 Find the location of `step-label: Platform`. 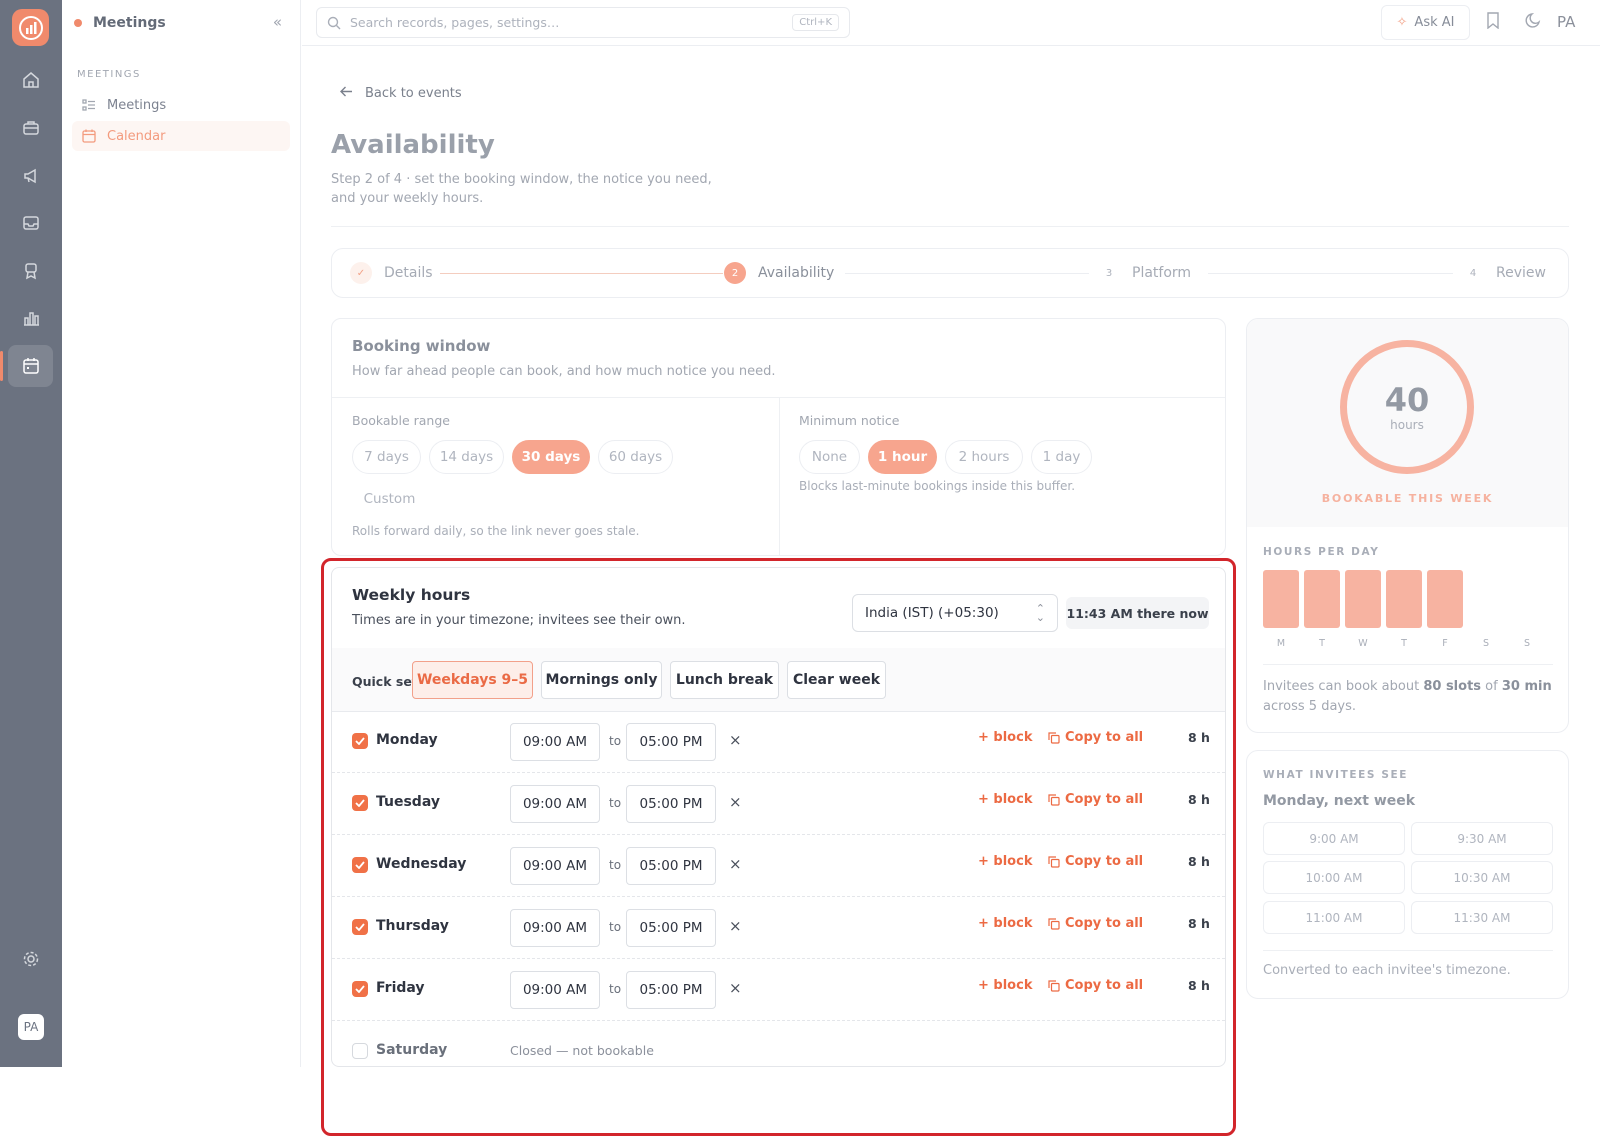

step-label: Platform is located at coordinates (1162, 273).